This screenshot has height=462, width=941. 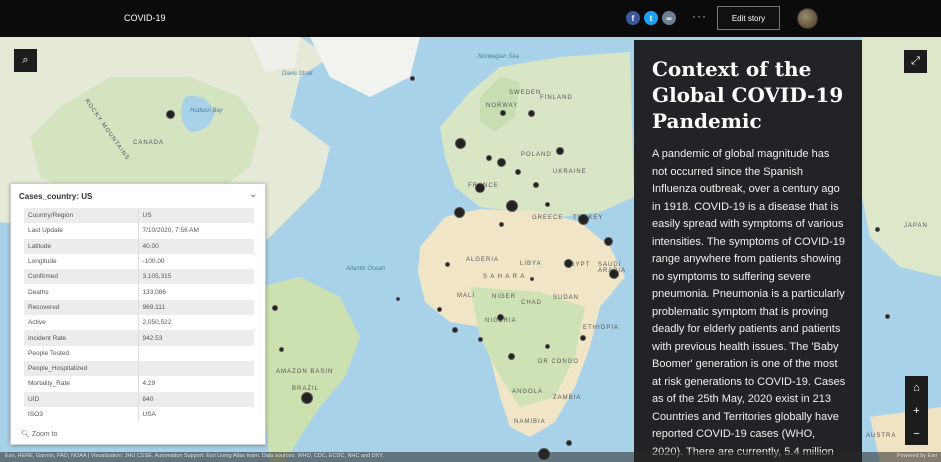 I want to click on attribute-key: Deaths, so click(x=81, y=292).